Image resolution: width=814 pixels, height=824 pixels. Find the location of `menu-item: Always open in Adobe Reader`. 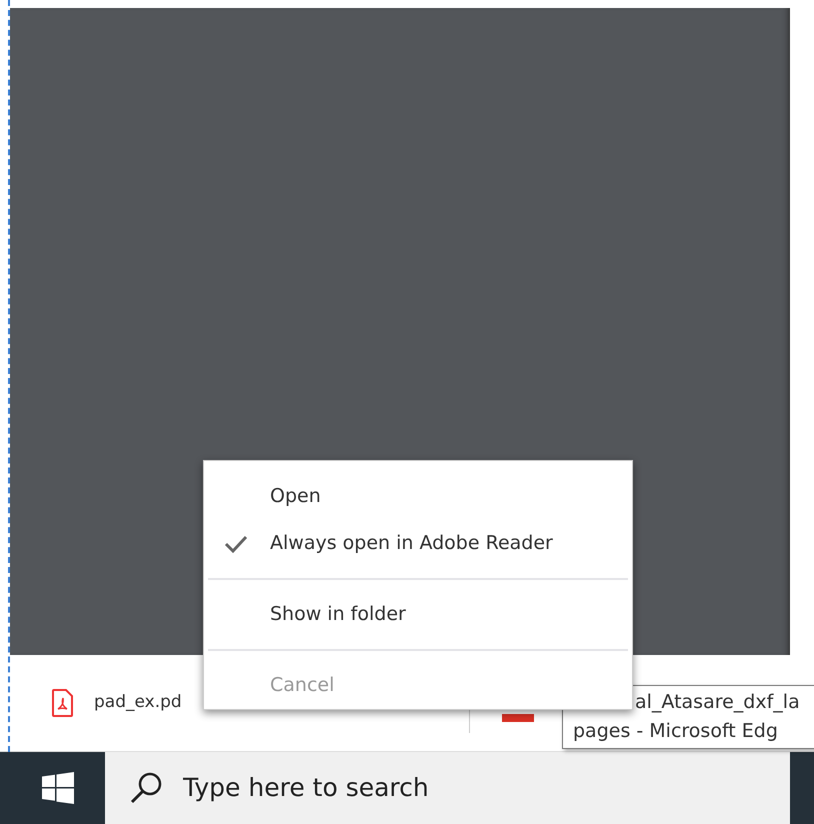

menu-item: Always open in Adobe Reader is located at coordinates (384, 543).